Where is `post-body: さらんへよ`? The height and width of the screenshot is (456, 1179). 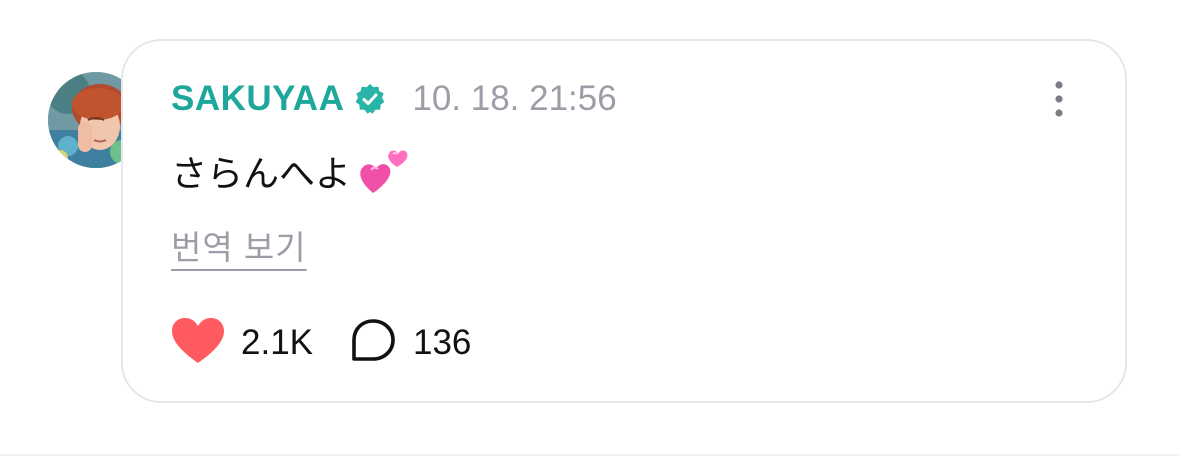 post-body: さらんへよ is located at coordinates (291, 171).